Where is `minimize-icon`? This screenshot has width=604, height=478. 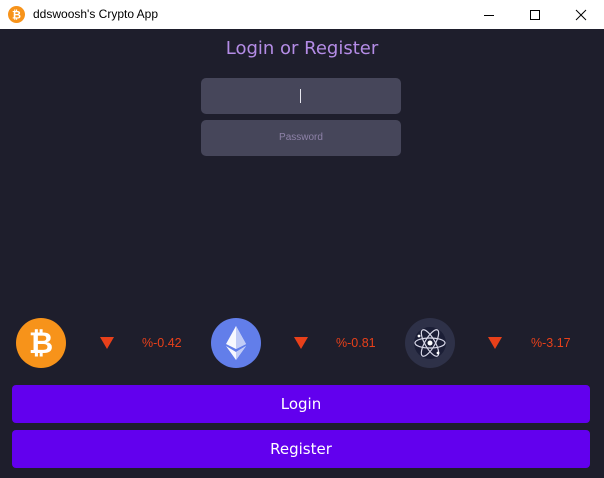
minimize-icon is located at coordinates (489, 15).